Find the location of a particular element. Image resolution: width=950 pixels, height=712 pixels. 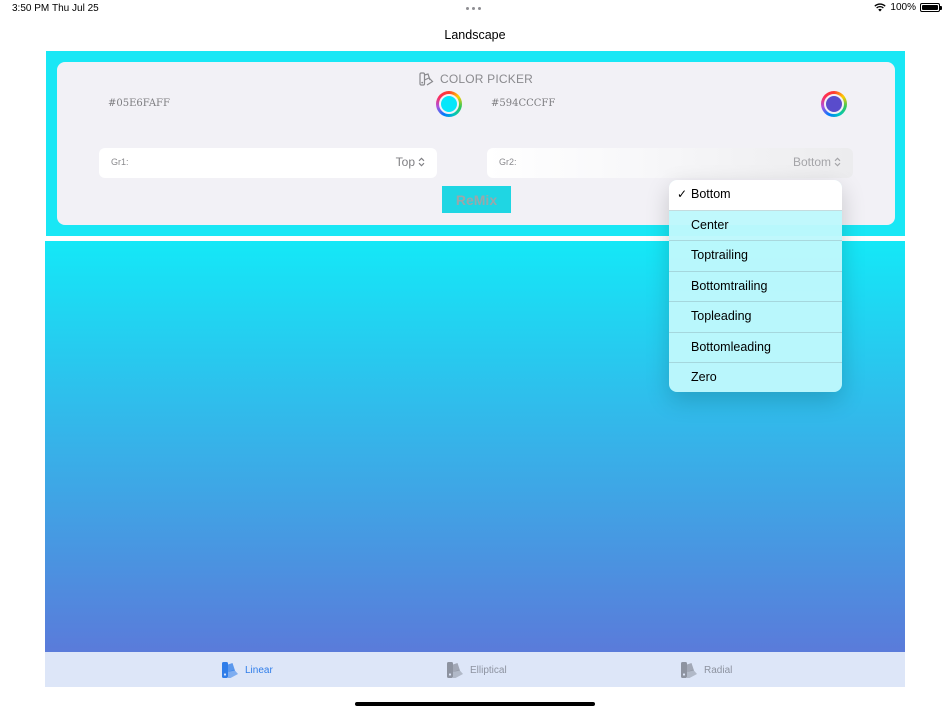

dropdown-item: Center is located at coordinates (755, 226).